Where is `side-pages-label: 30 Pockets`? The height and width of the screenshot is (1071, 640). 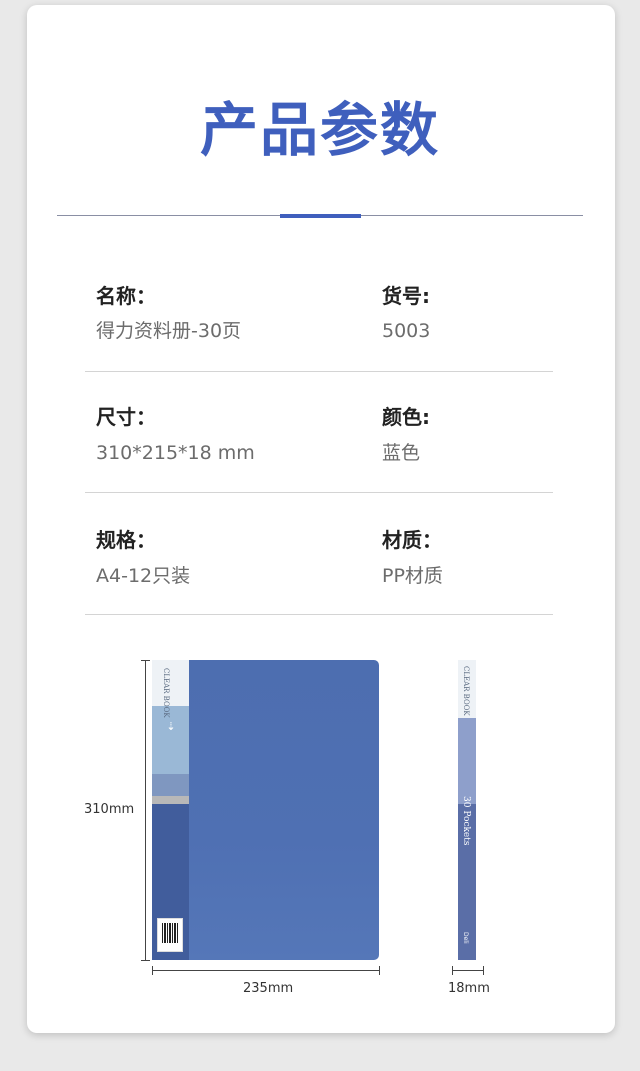
side-pages-label: 30 Pockets is located at coordinates (466, 821).